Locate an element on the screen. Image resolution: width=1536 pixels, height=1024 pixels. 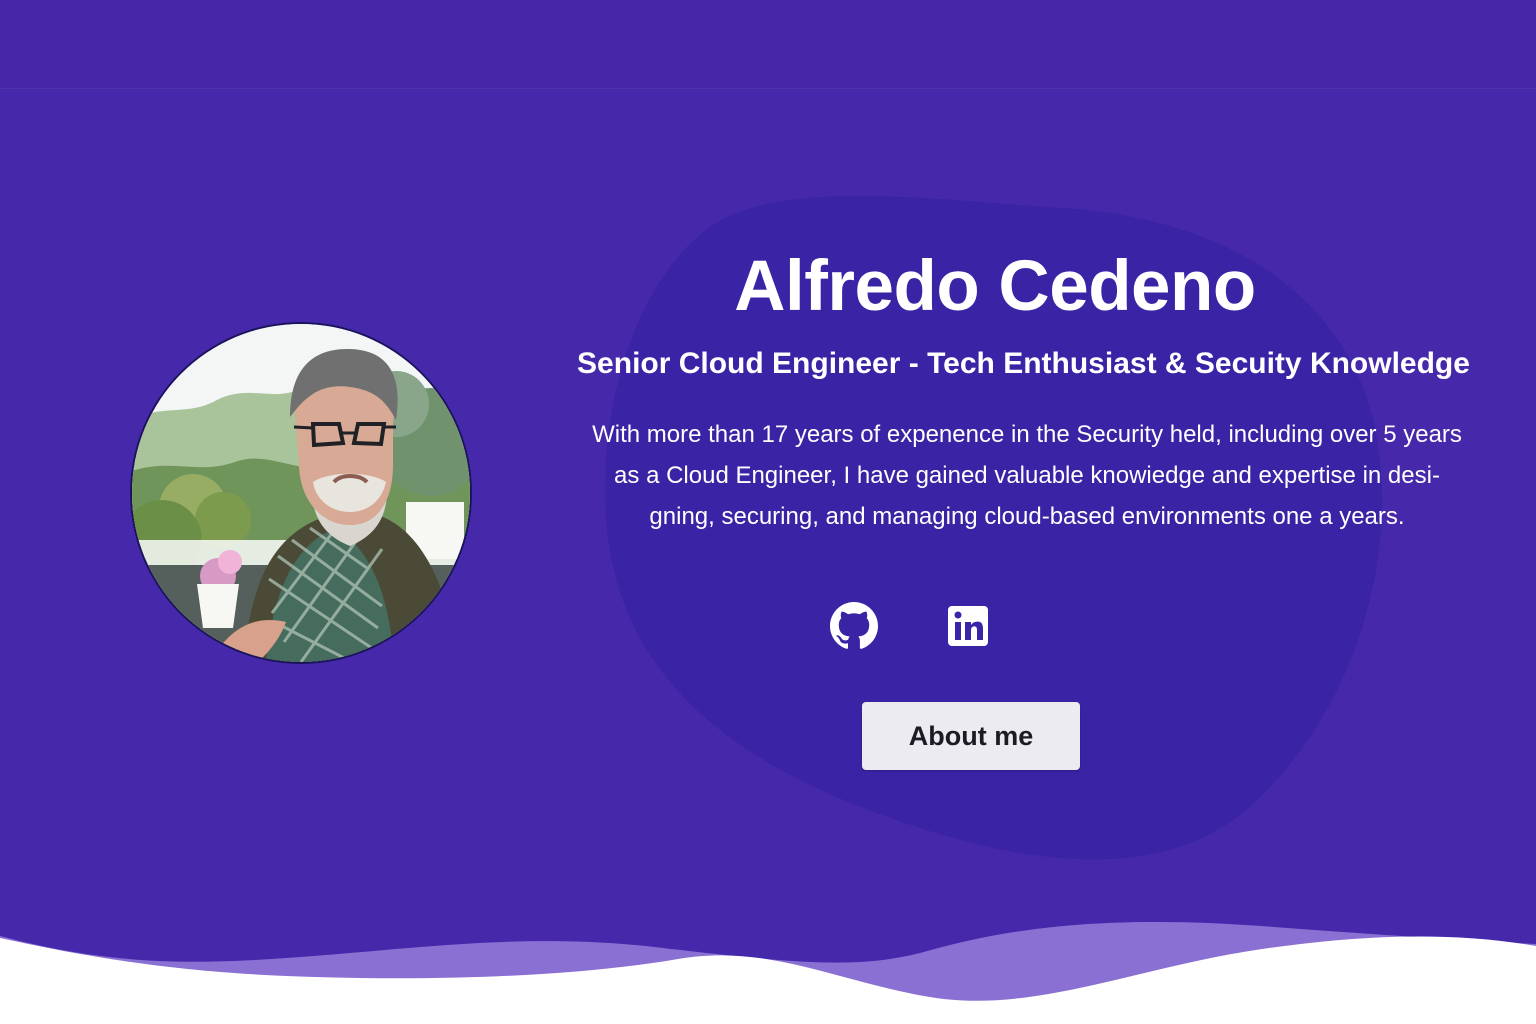
linkedin-icon is located at coordinates (968, 626).